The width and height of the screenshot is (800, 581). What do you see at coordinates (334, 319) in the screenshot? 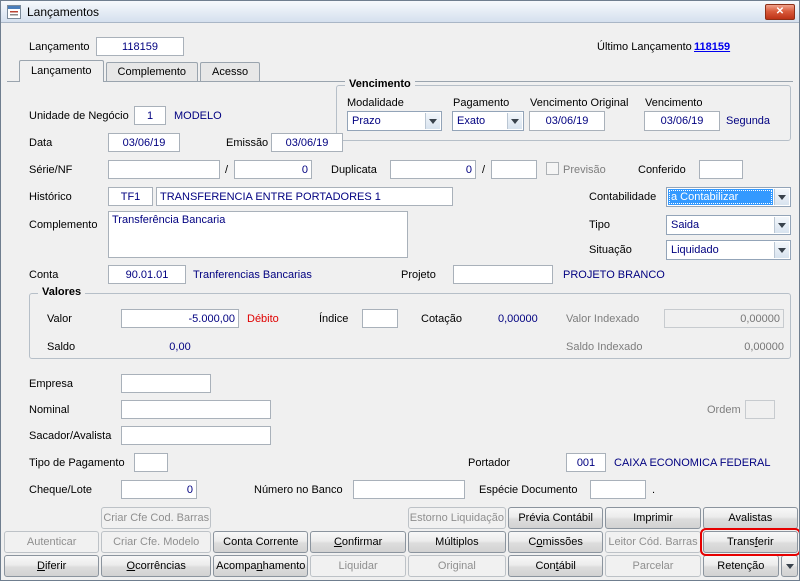
I see `indice-label: Índice` at bounding box center [334, 319].